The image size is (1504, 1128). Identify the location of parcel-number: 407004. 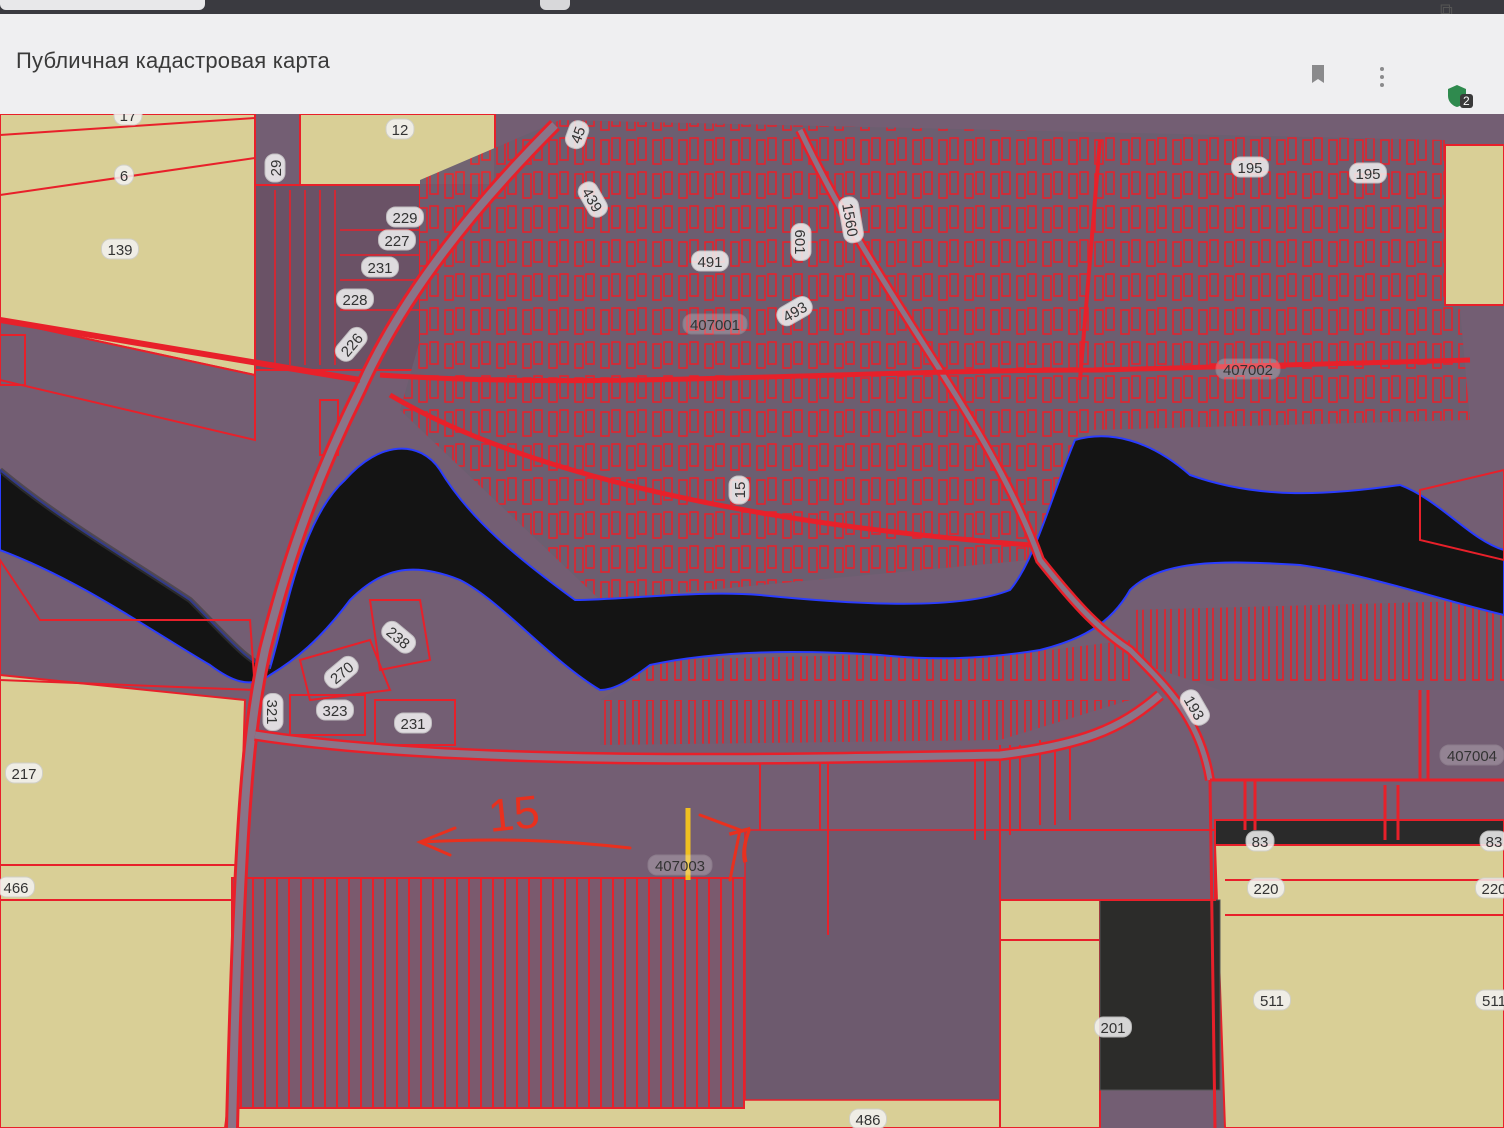
(1472, 756).